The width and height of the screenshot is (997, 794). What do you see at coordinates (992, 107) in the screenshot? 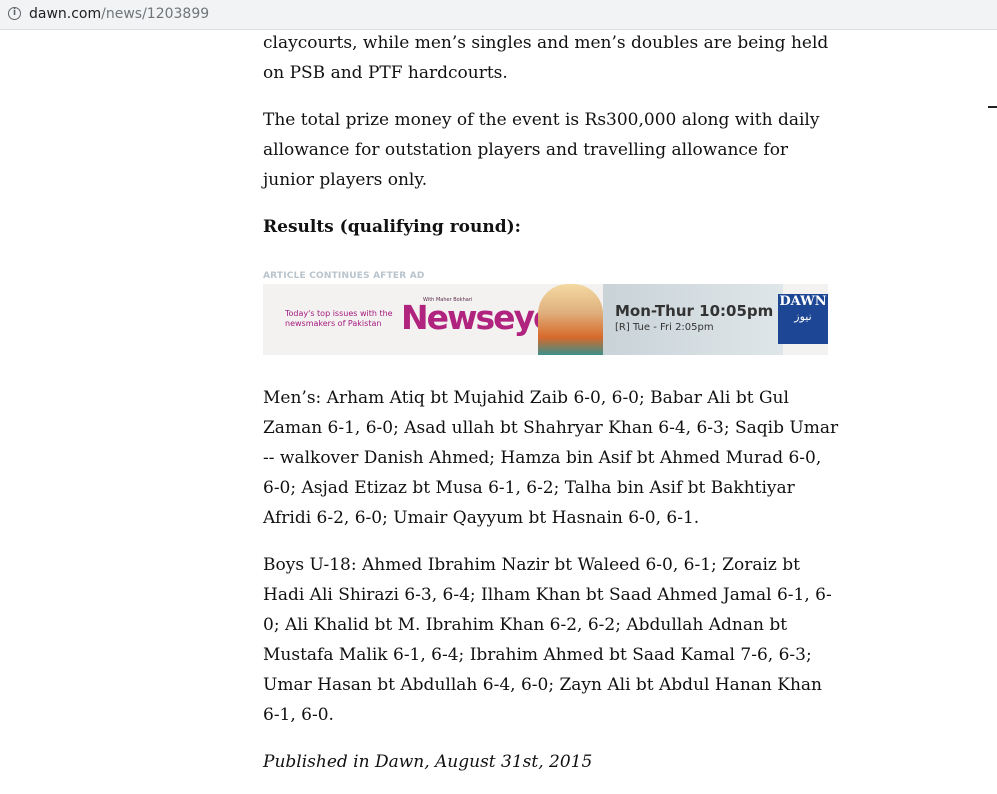
I see `scrollbar-indicator` at bounding box center [992, 107].